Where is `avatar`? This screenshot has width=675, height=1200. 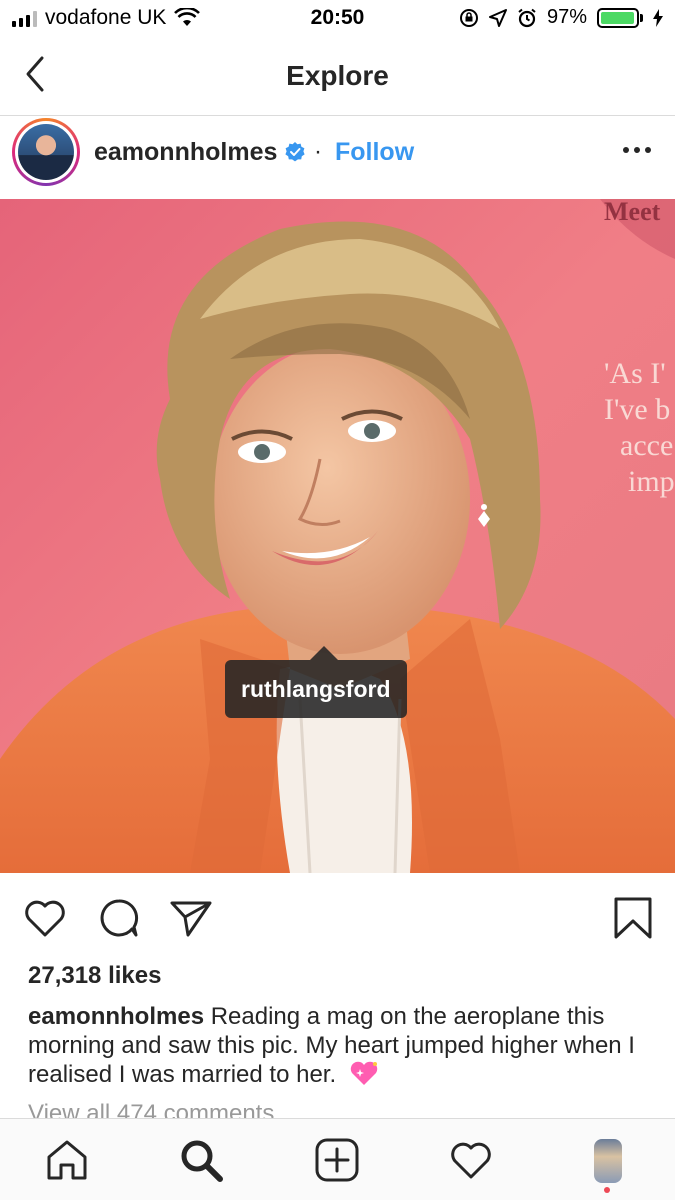
avatar is located at coordinates (46, 152).